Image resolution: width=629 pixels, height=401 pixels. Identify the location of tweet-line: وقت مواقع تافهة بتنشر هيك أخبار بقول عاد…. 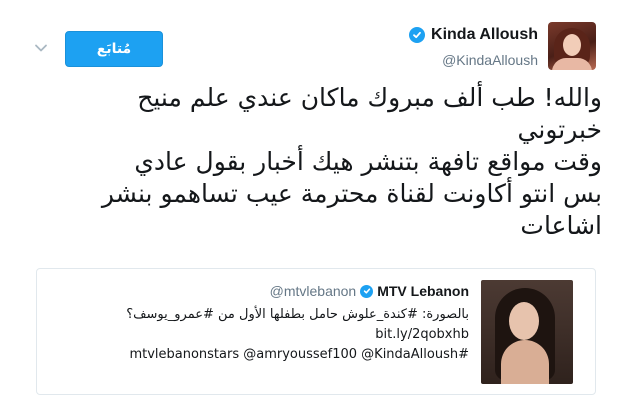
(368, 161).